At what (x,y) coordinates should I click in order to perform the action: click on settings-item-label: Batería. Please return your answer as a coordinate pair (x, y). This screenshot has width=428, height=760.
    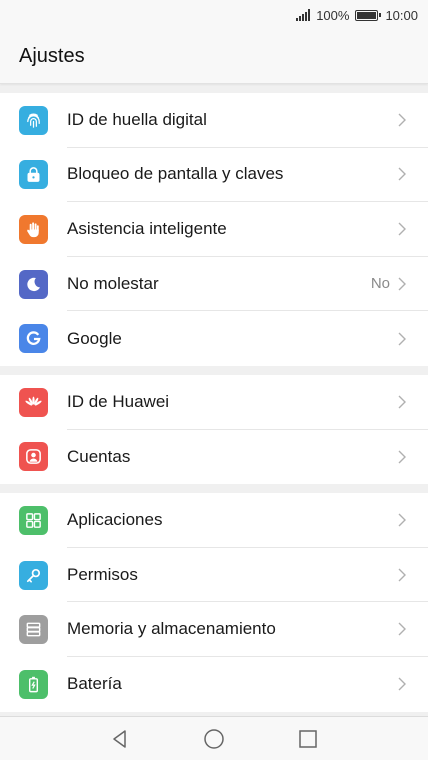
    Looking at the image, I should click on (94, 684).